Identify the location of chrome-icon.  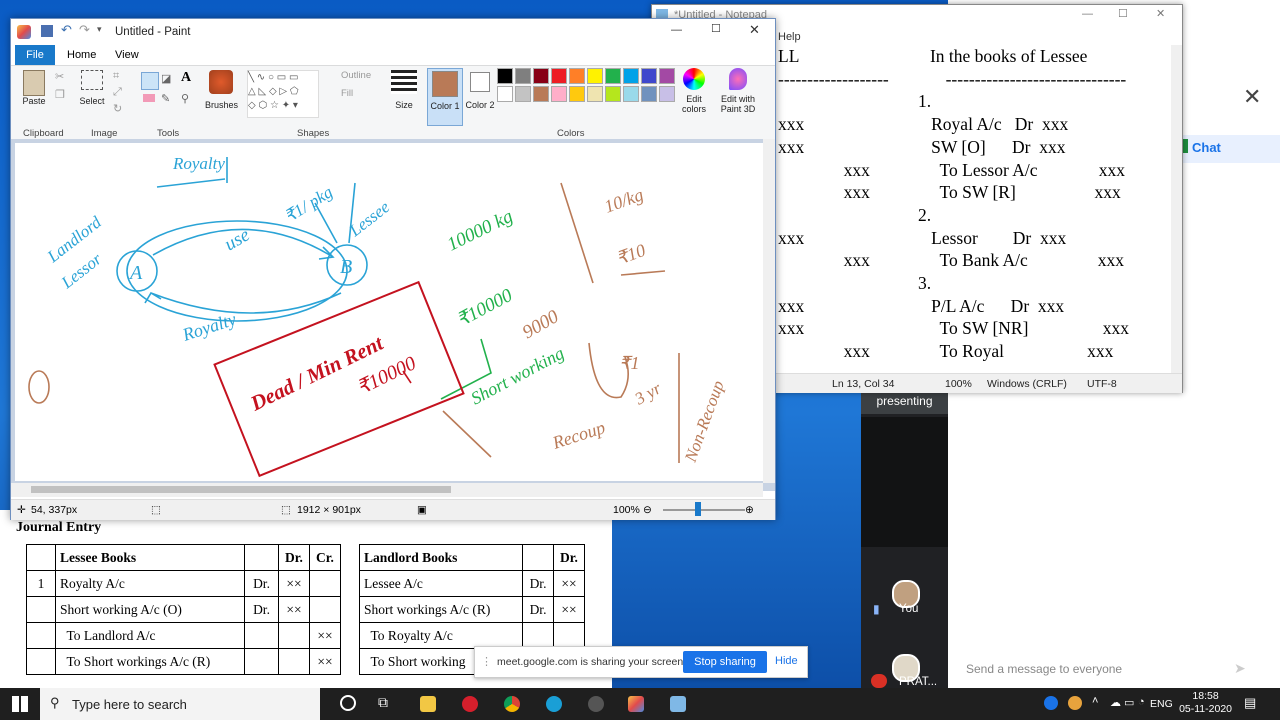
(512, 704).